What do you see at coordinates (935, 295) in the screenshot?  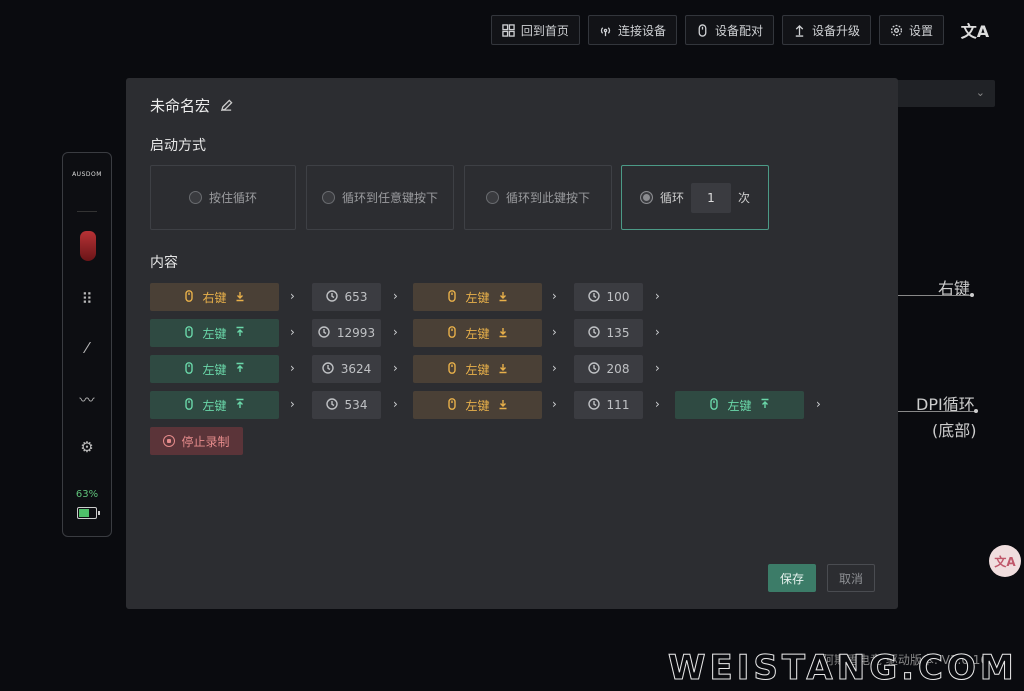 I see `leader-line` at bounding box center [935, 295].